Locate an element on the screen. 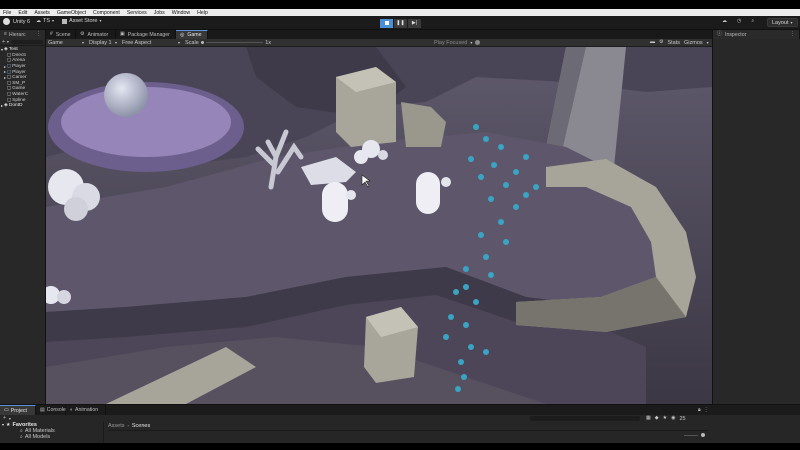  menu-jobs: Jobs is located at coordinates (159, 13).